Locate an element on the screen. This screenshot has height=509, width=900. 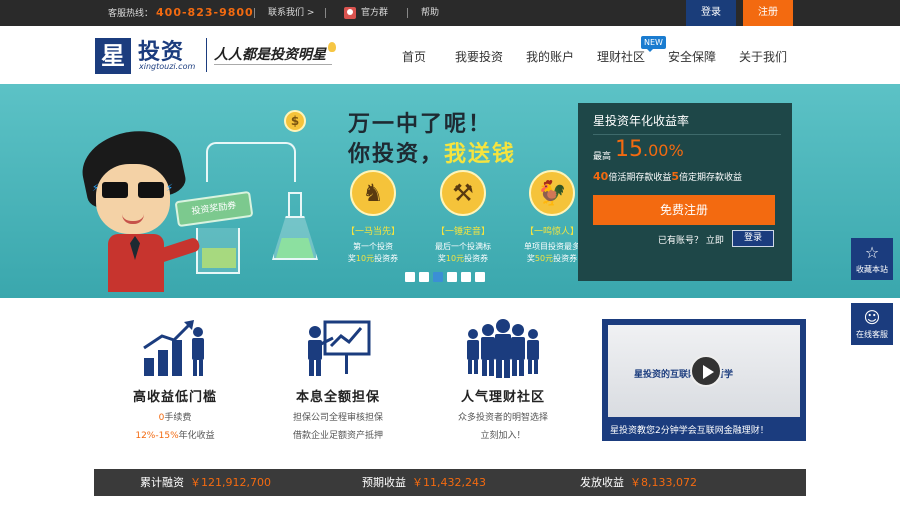
hotline: 客服热线： 400-823-9800 is located at coordinates (181, 13).